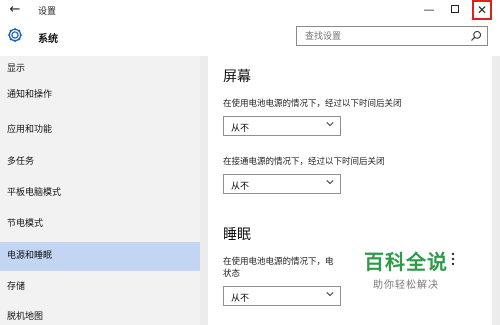 The height and width of the screenshot is (325, 500). What do you see at coordinates (100, 95) in the screenshot?
I see `sidebar-item-notifications: 通知和操作` at bounding box center [100, 95].